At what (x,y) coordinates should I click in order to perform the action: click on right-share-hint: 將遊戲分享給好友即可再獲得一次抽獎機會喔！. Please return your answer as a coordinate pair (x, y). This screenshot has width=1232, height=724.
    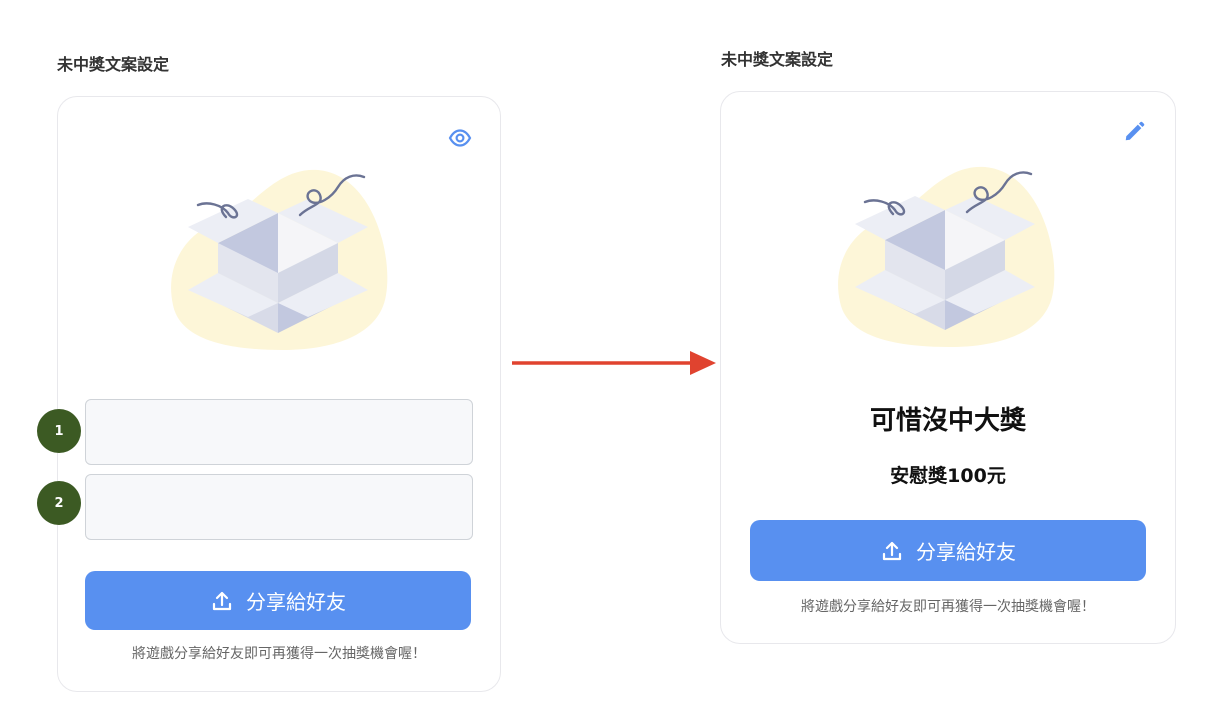
    Looking at the image, I should click on (948, 607).